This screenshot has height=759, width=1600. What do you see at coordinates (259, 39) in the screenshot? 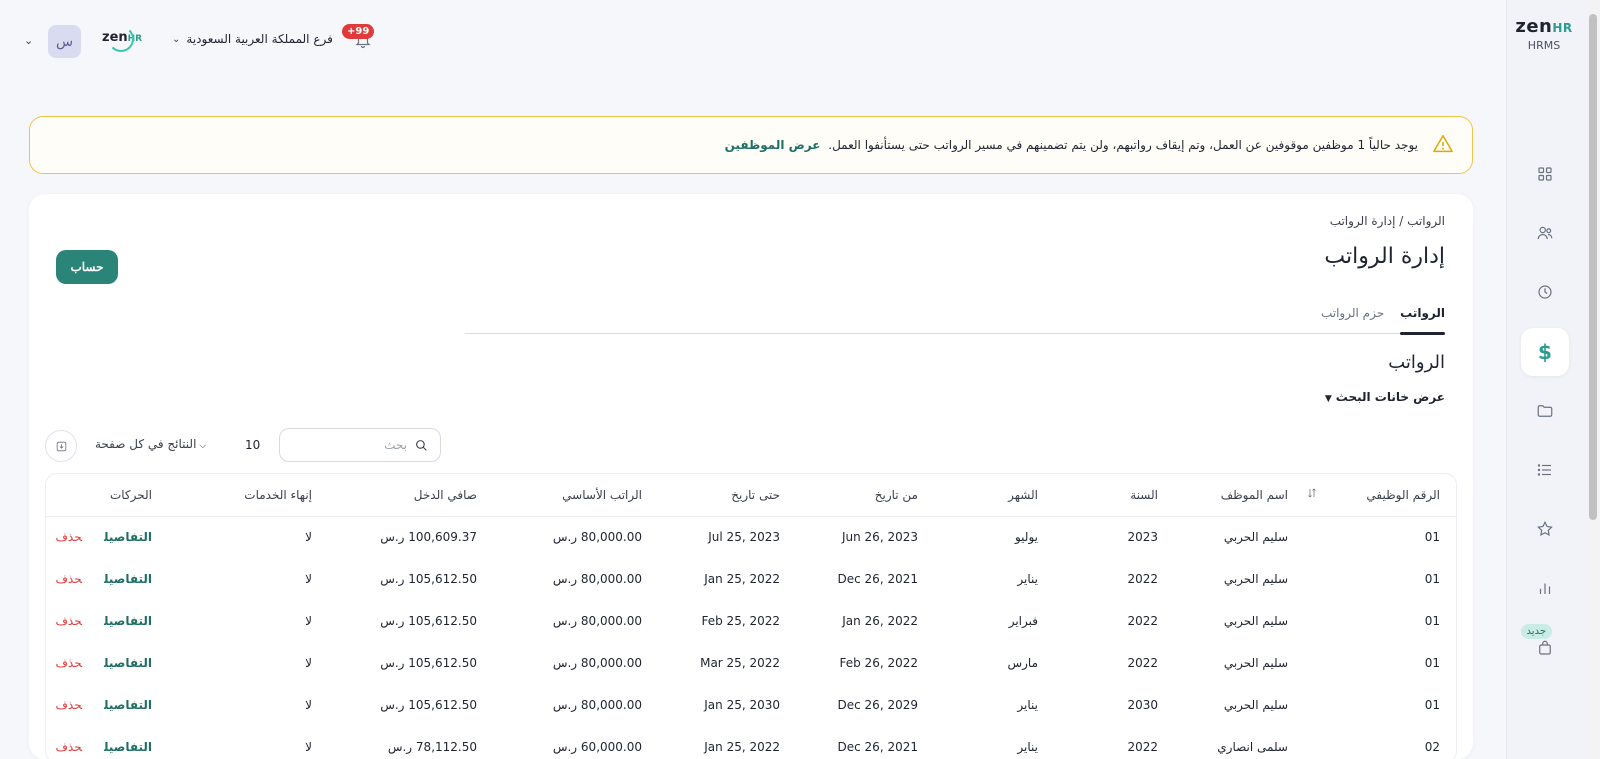
I see `branch-label: فرع المملكة العربية السعودية` at bounding box center [259, 39].